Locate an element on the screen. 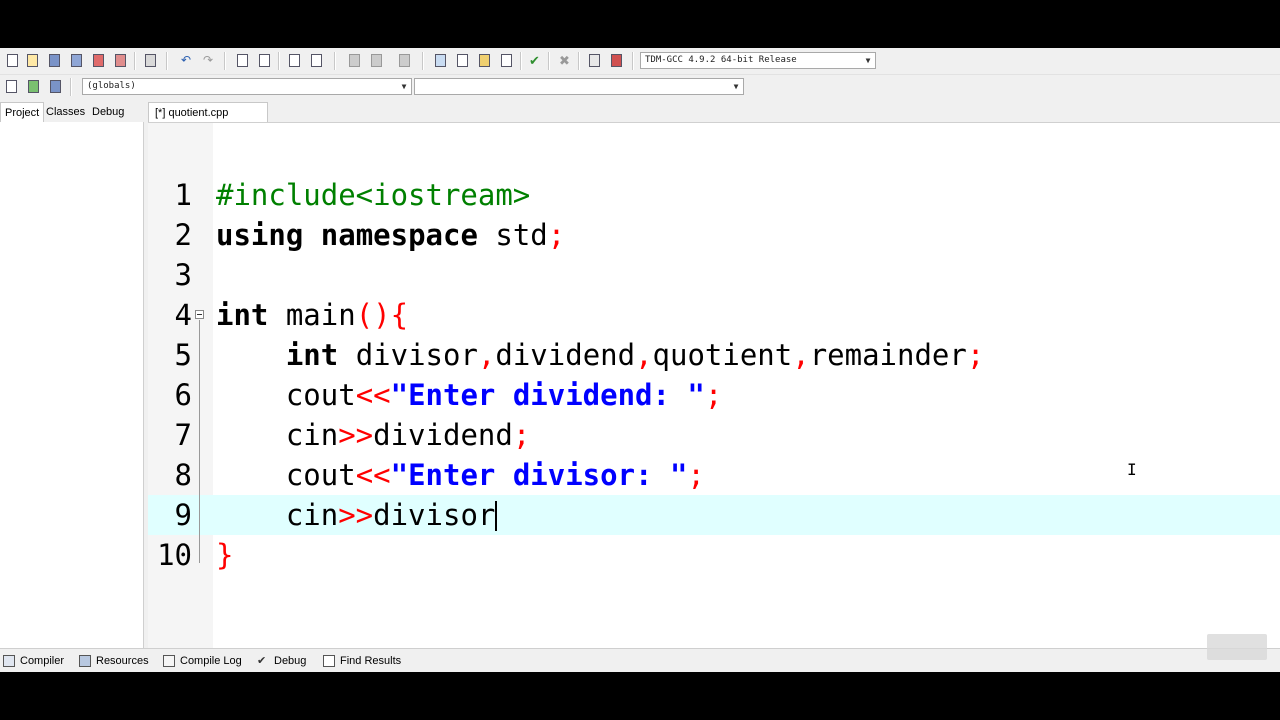  fold-guide-line is located at coordinates (199, 441).